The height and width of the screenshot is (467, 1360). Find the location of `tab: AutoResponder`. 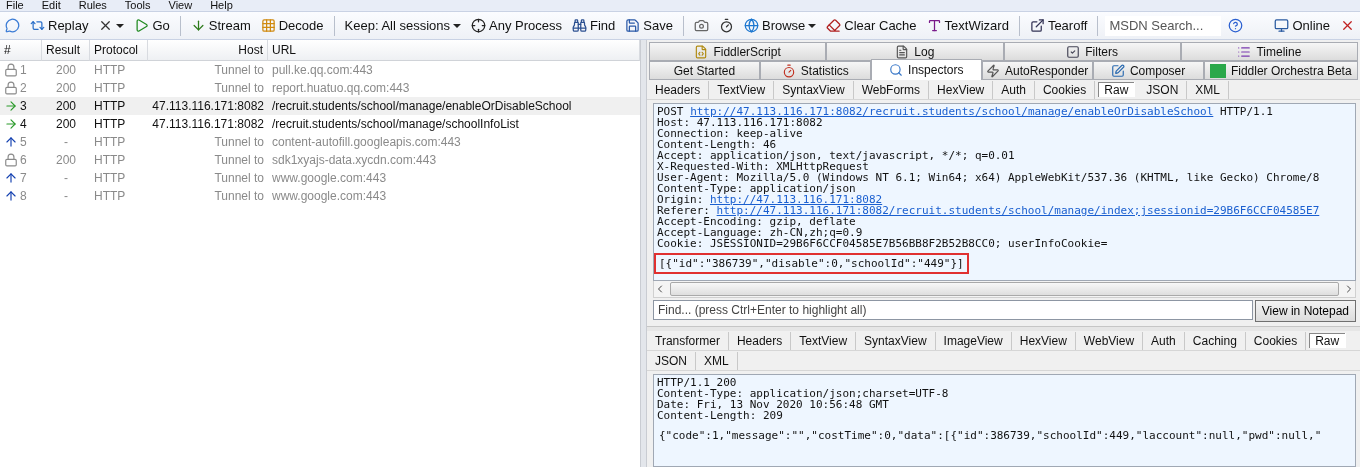

tab: AutoResponder is located at coordinates (1037, 70).